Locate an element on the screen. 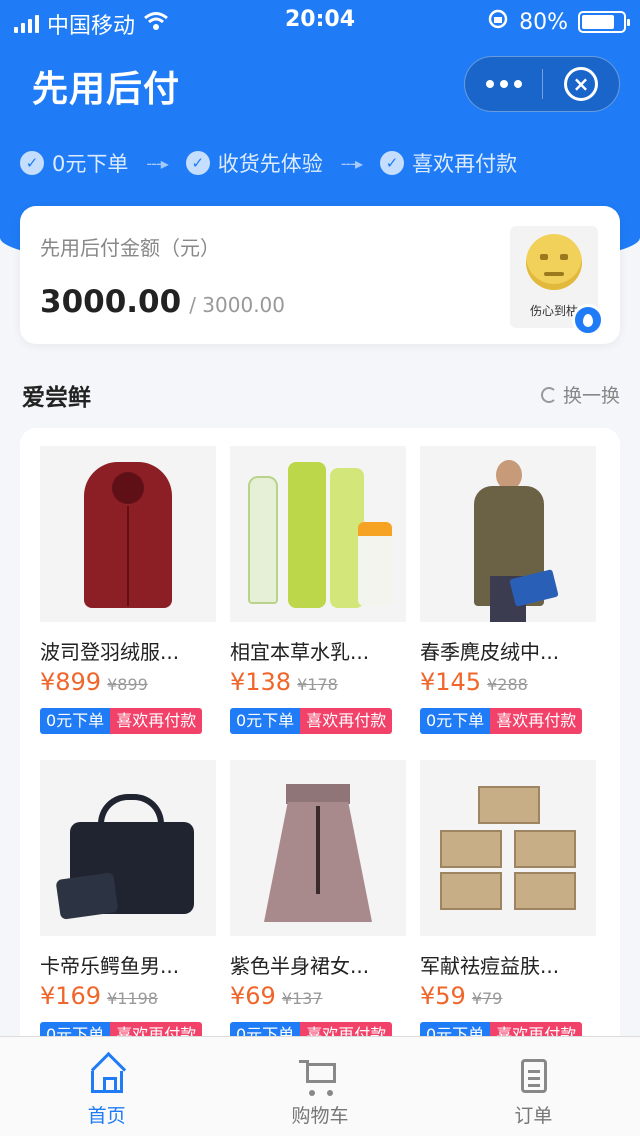 The height and width of the screenshot is (1136, 640). amount-card: 先用后付金额（元） 3000.00 / 3000.00 伤心到枯 is located at coordinates (320, 275).